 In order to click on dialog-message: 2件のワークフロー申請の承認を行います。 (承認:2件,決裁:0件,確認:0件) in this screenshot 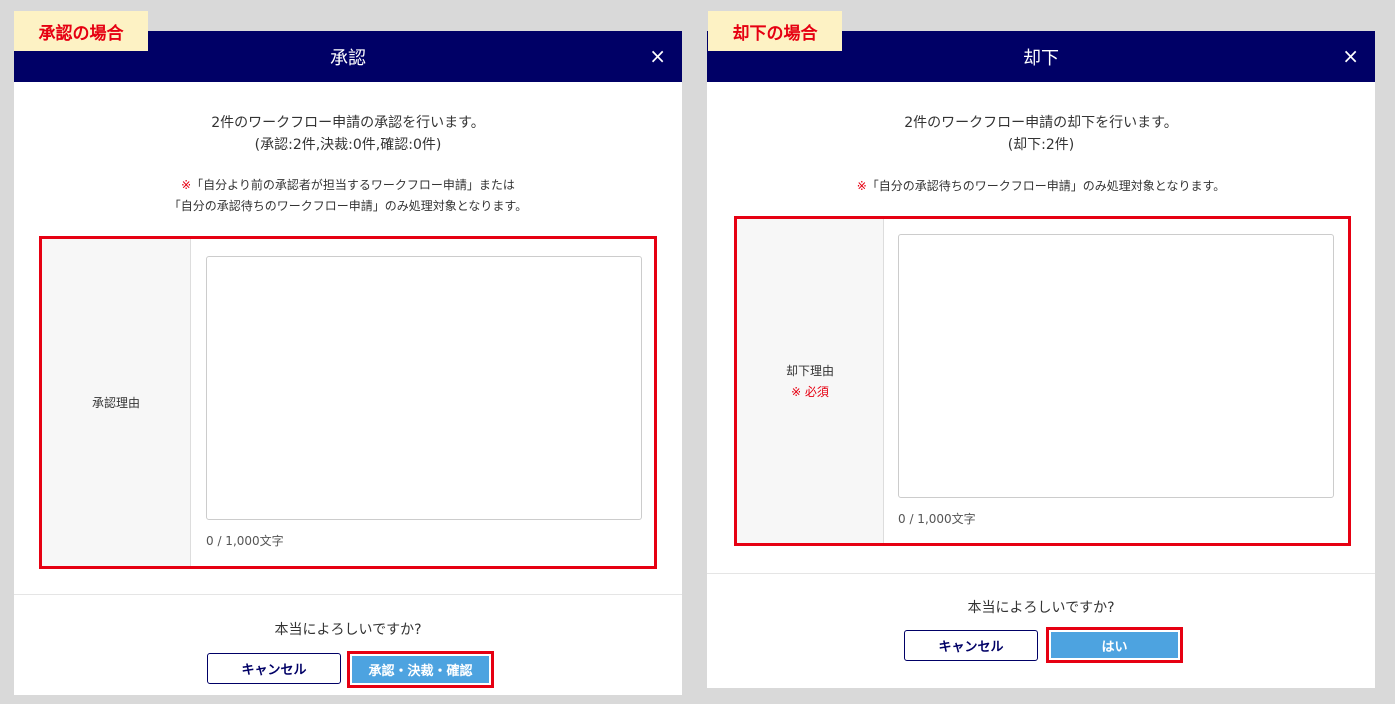, I will do `click(348, 134)`.